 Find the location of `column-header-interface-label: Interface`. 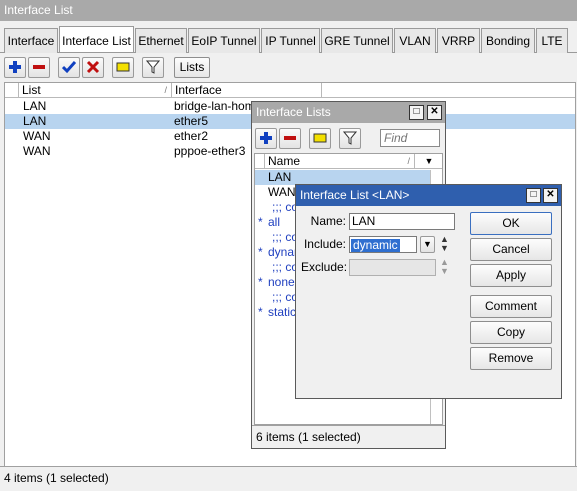

column-header-interface-label: Interface is located at coordinates (198, 90).